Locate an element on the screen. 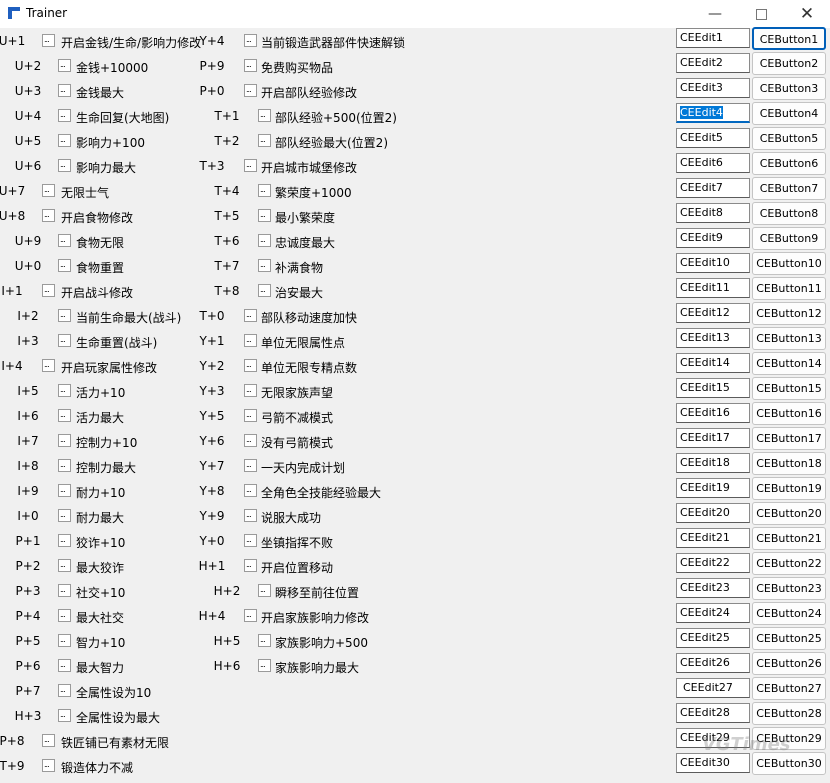  ce-button: CEButton30 is located at coordinates (789, 763).